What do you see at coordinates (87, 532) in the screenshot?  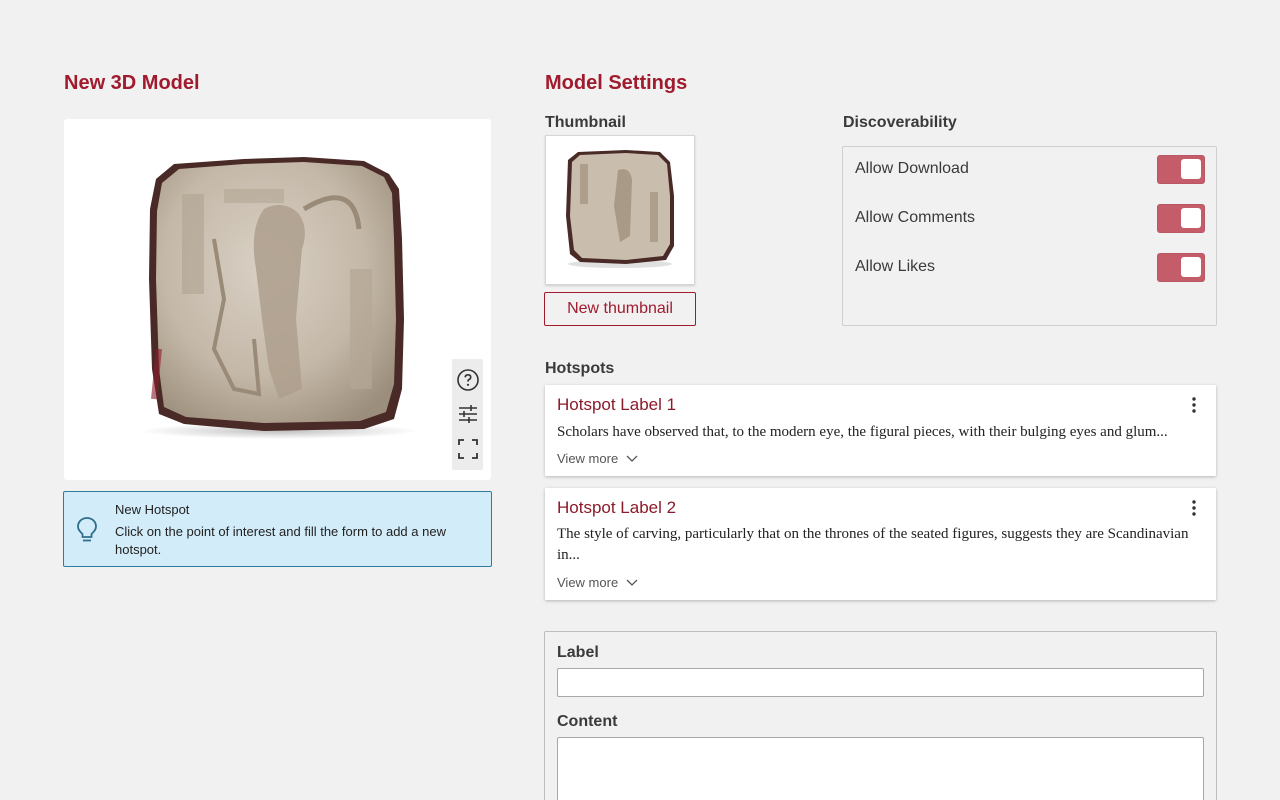 I see `lightbulb-icon` at bounding box center [87, 532].